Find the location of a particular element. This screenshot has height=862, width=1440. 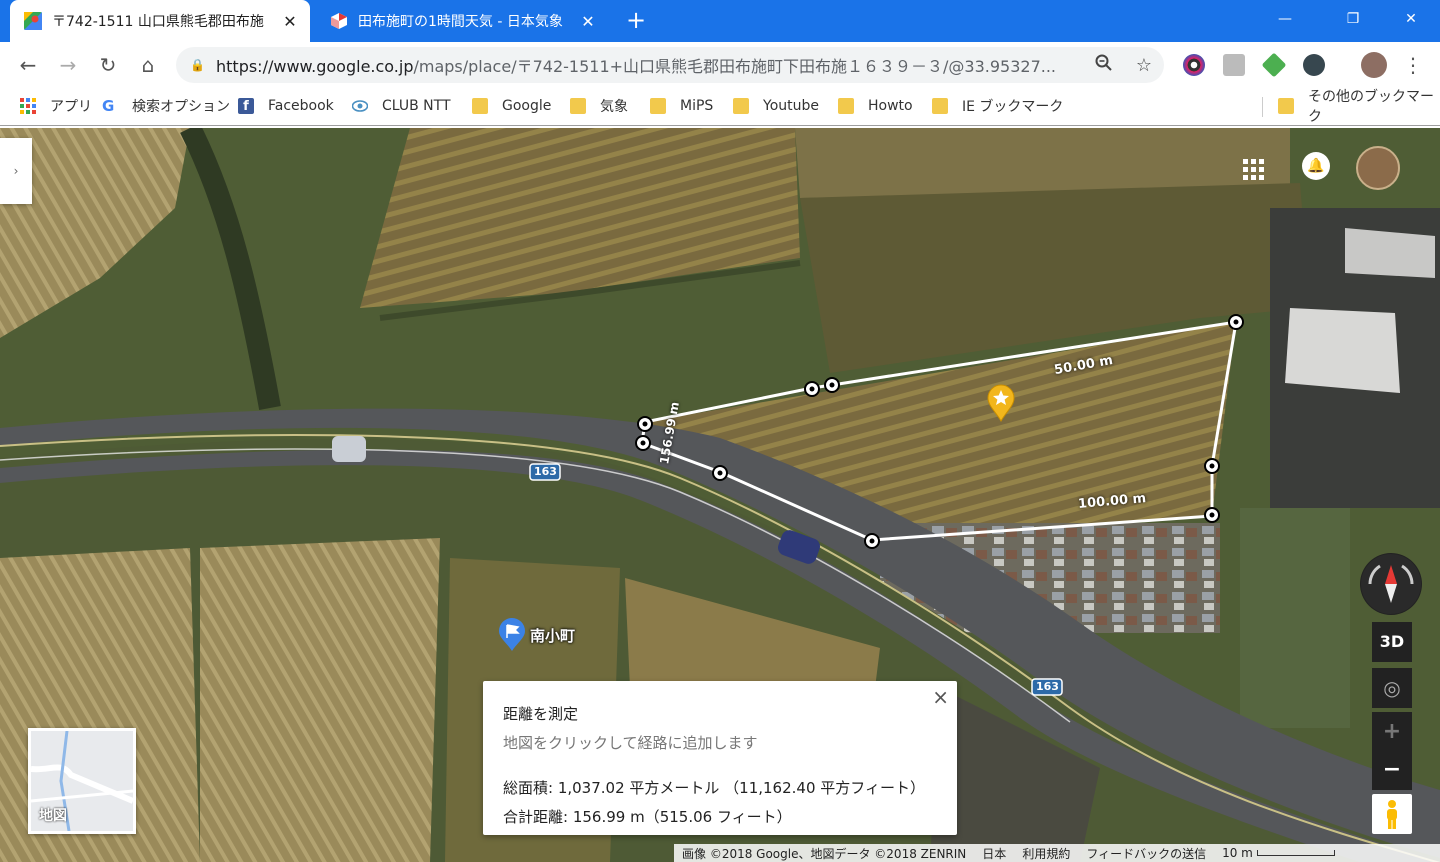

bookmark-facebook: f Facebook is located at coordinates (286, 106).